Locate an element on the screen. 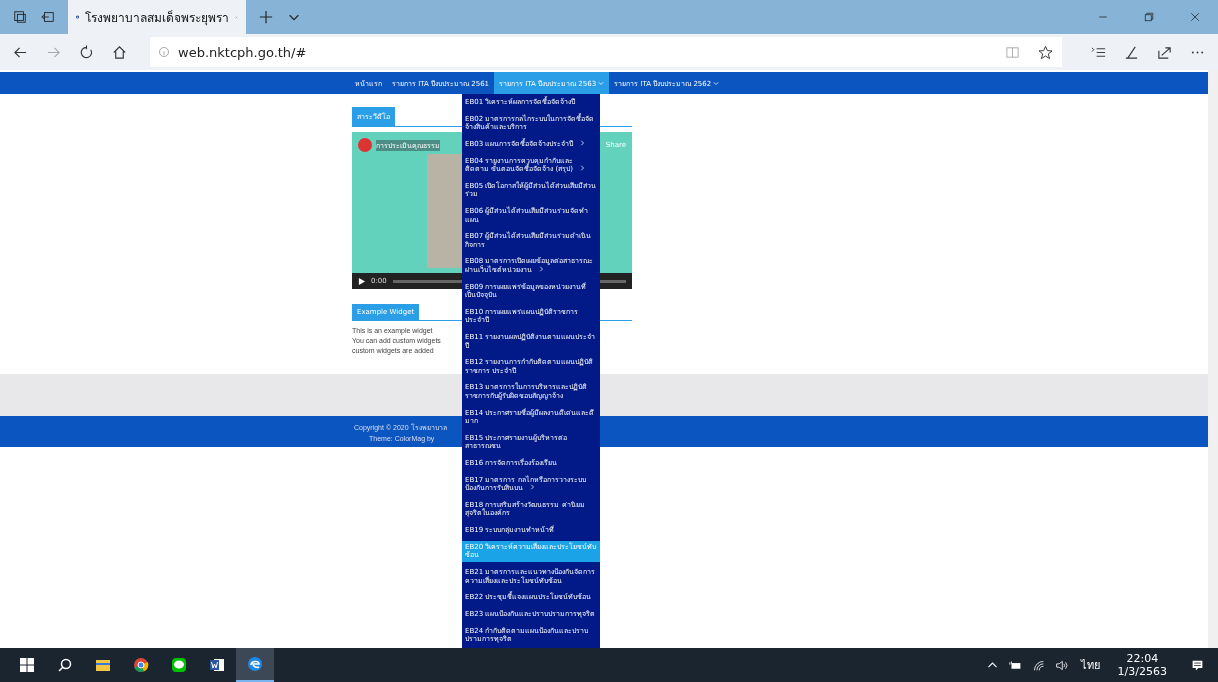 The width and height of the screenshot is (1218, 682). plus-icon is located at coordinates (266, 17).